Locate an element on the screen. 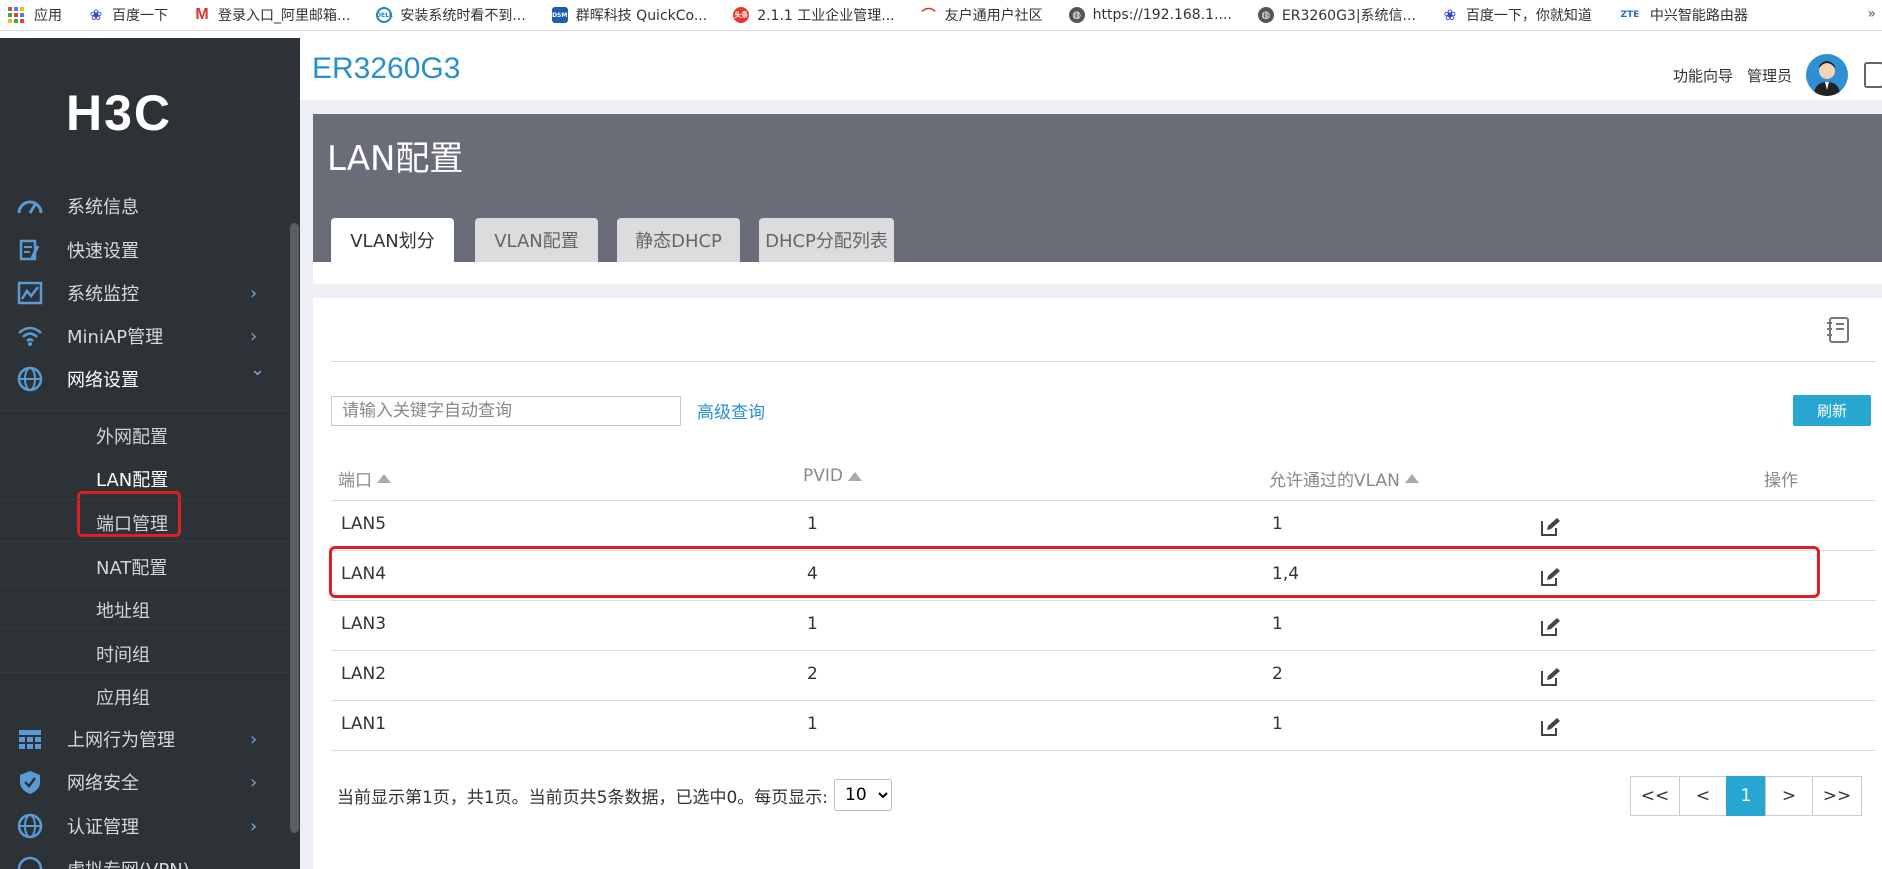  monitor-chart-icon is located at coordinates (30, 293).